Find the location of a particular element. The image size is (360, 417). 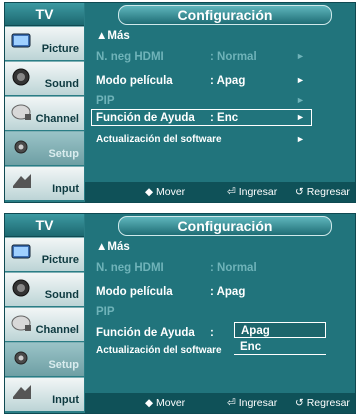

menu-row-pip: PIP is located at coordinates (105, 312).